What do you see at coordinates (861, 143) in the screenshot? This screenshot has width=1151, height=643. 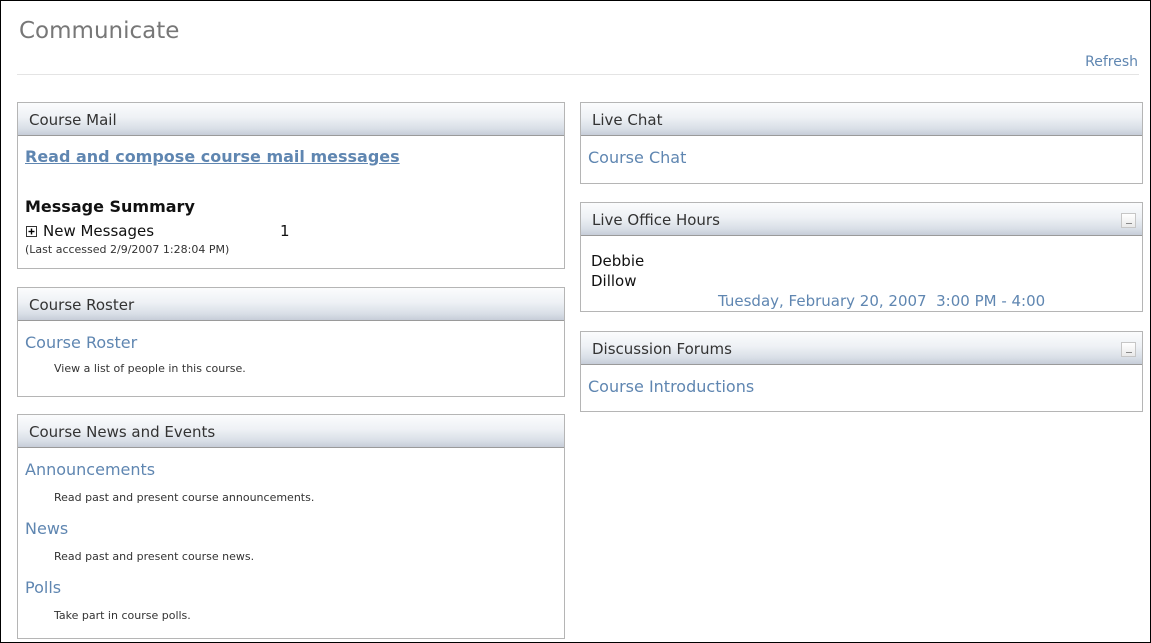 I see `live-chat-panel: Live Chat Course Chat` at bounding box center [861, 143].